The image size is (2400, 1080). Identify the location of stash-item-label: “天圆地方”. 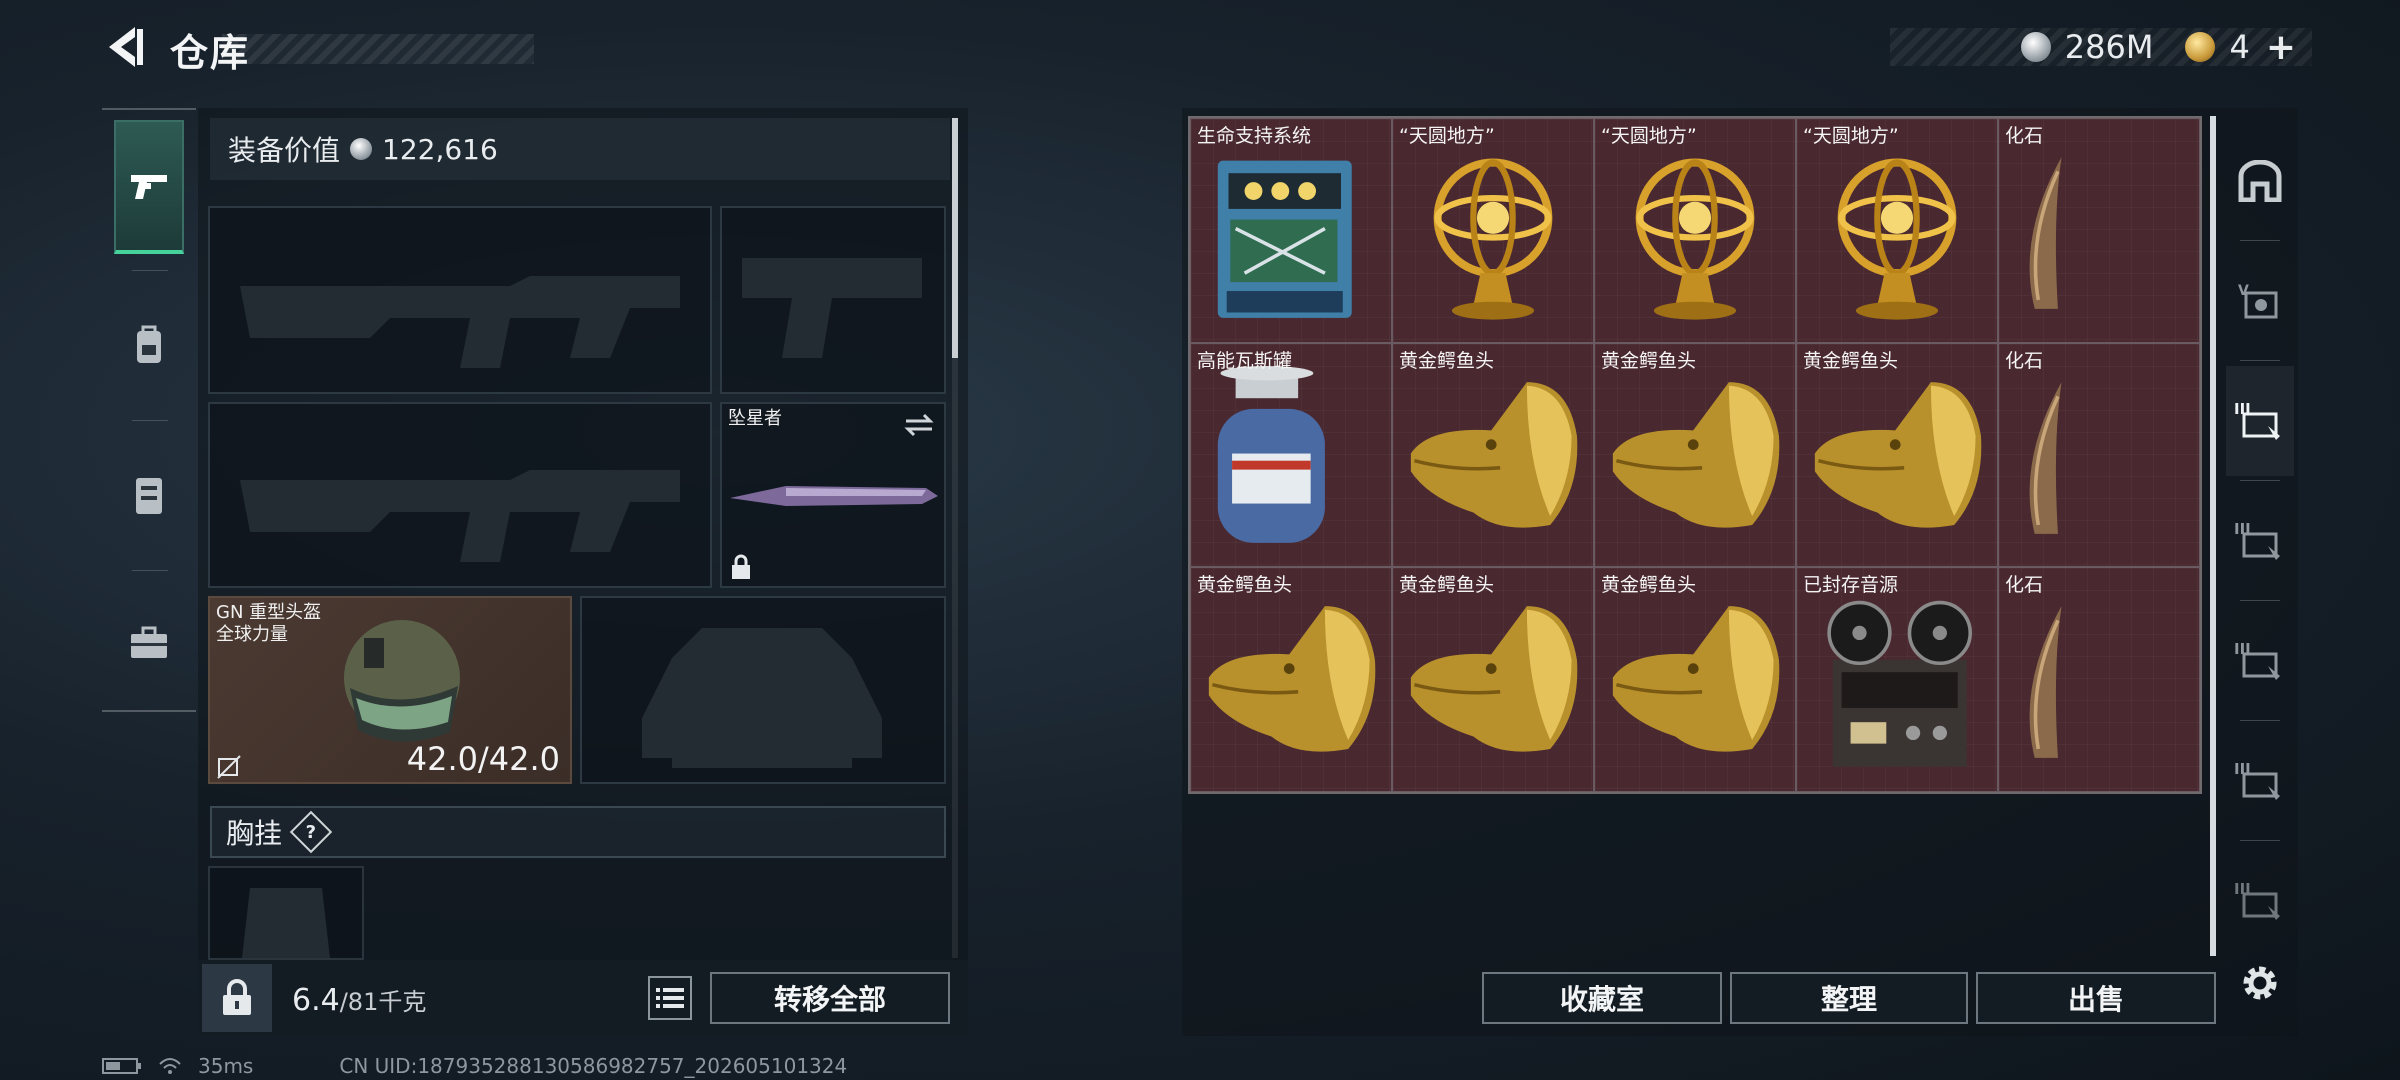
(1649, 136).